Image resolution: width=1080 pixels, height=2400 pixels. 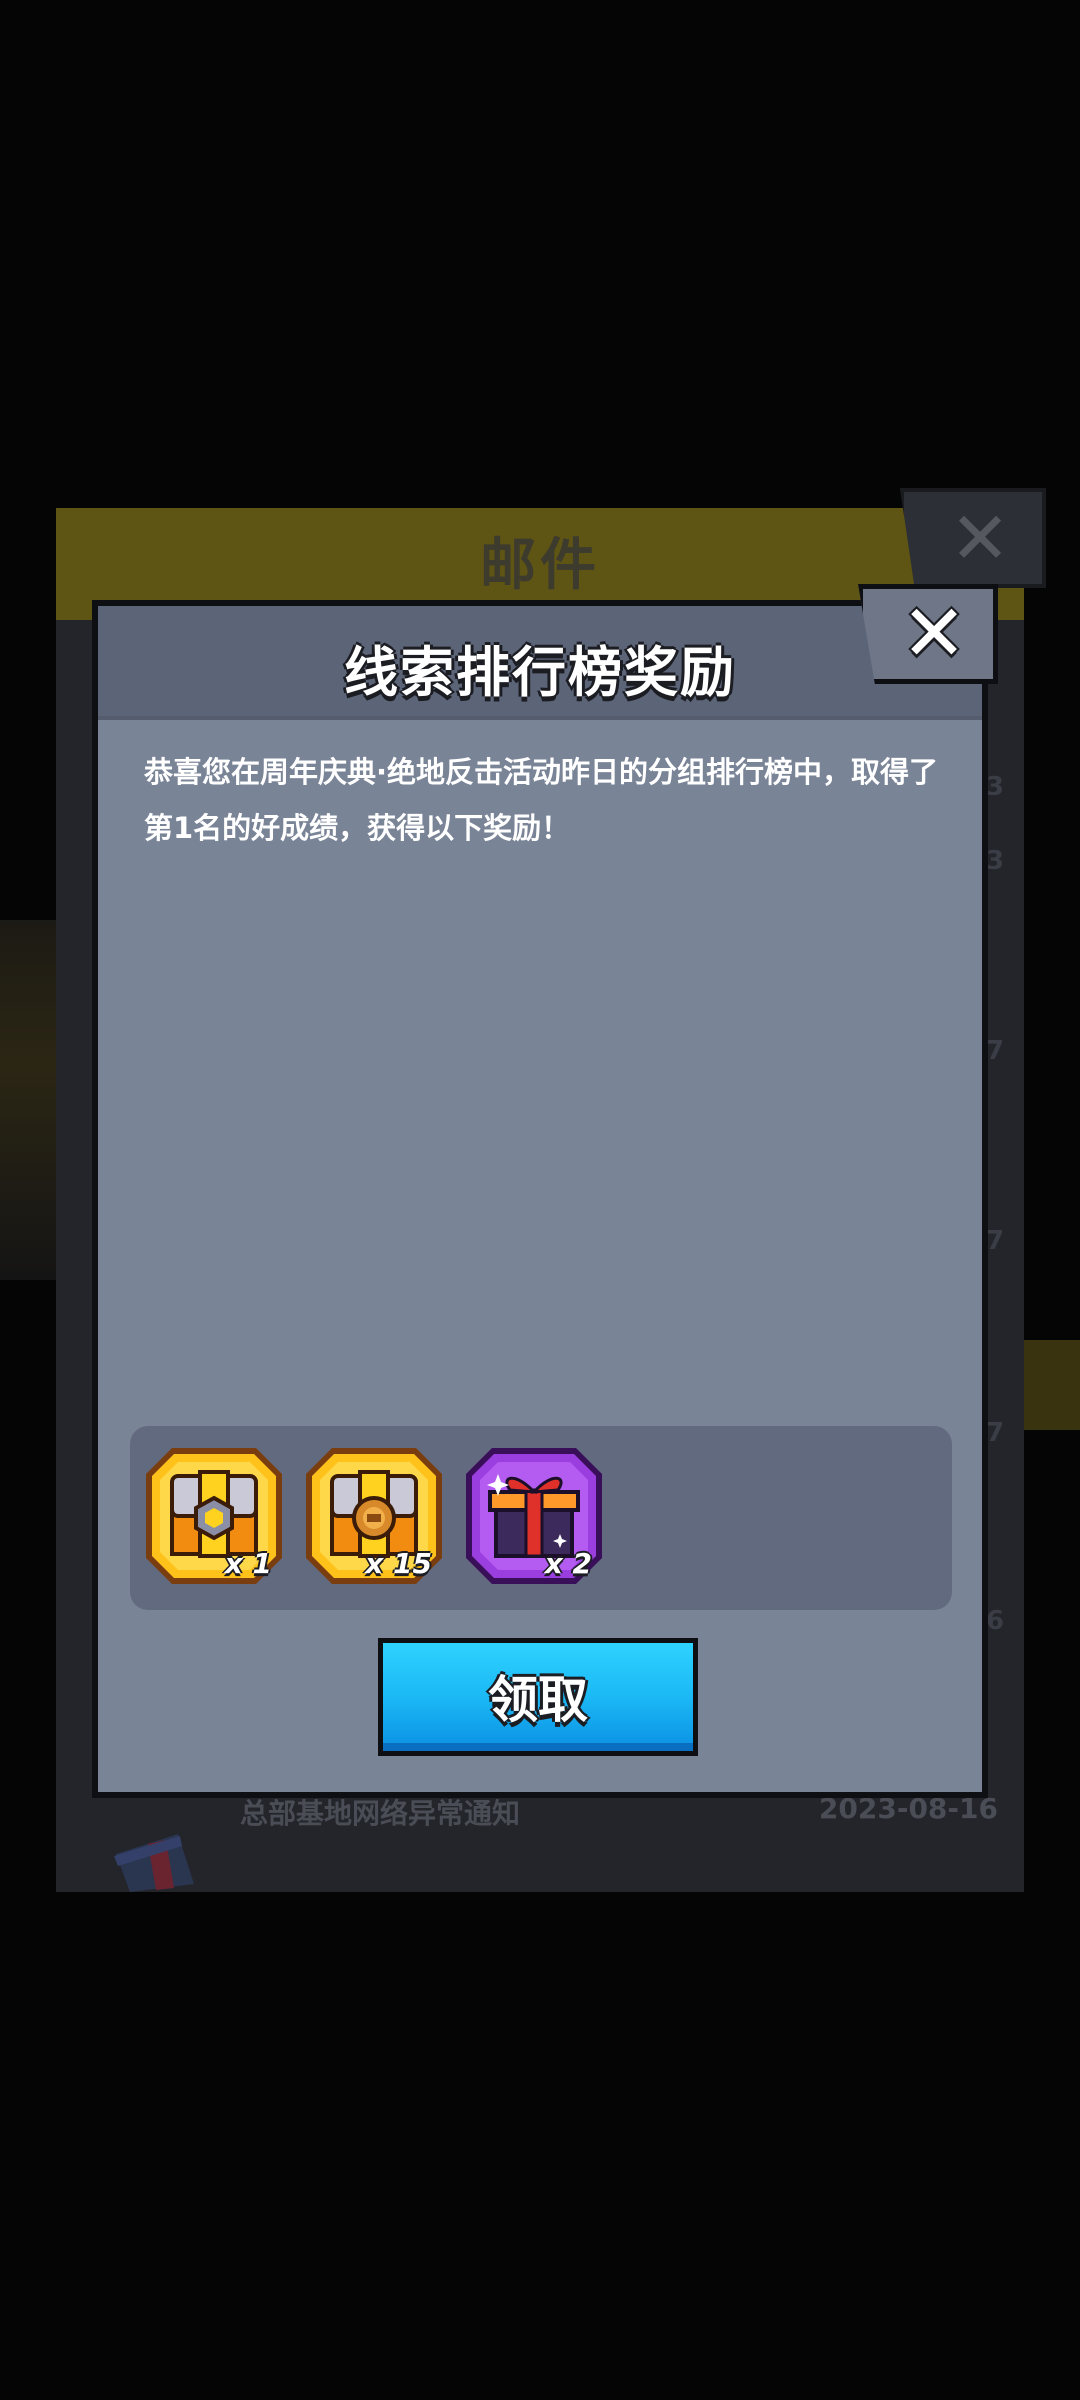 I want to click on dialog-header: 线索排行榜奖励, so click(x=540, y=663).